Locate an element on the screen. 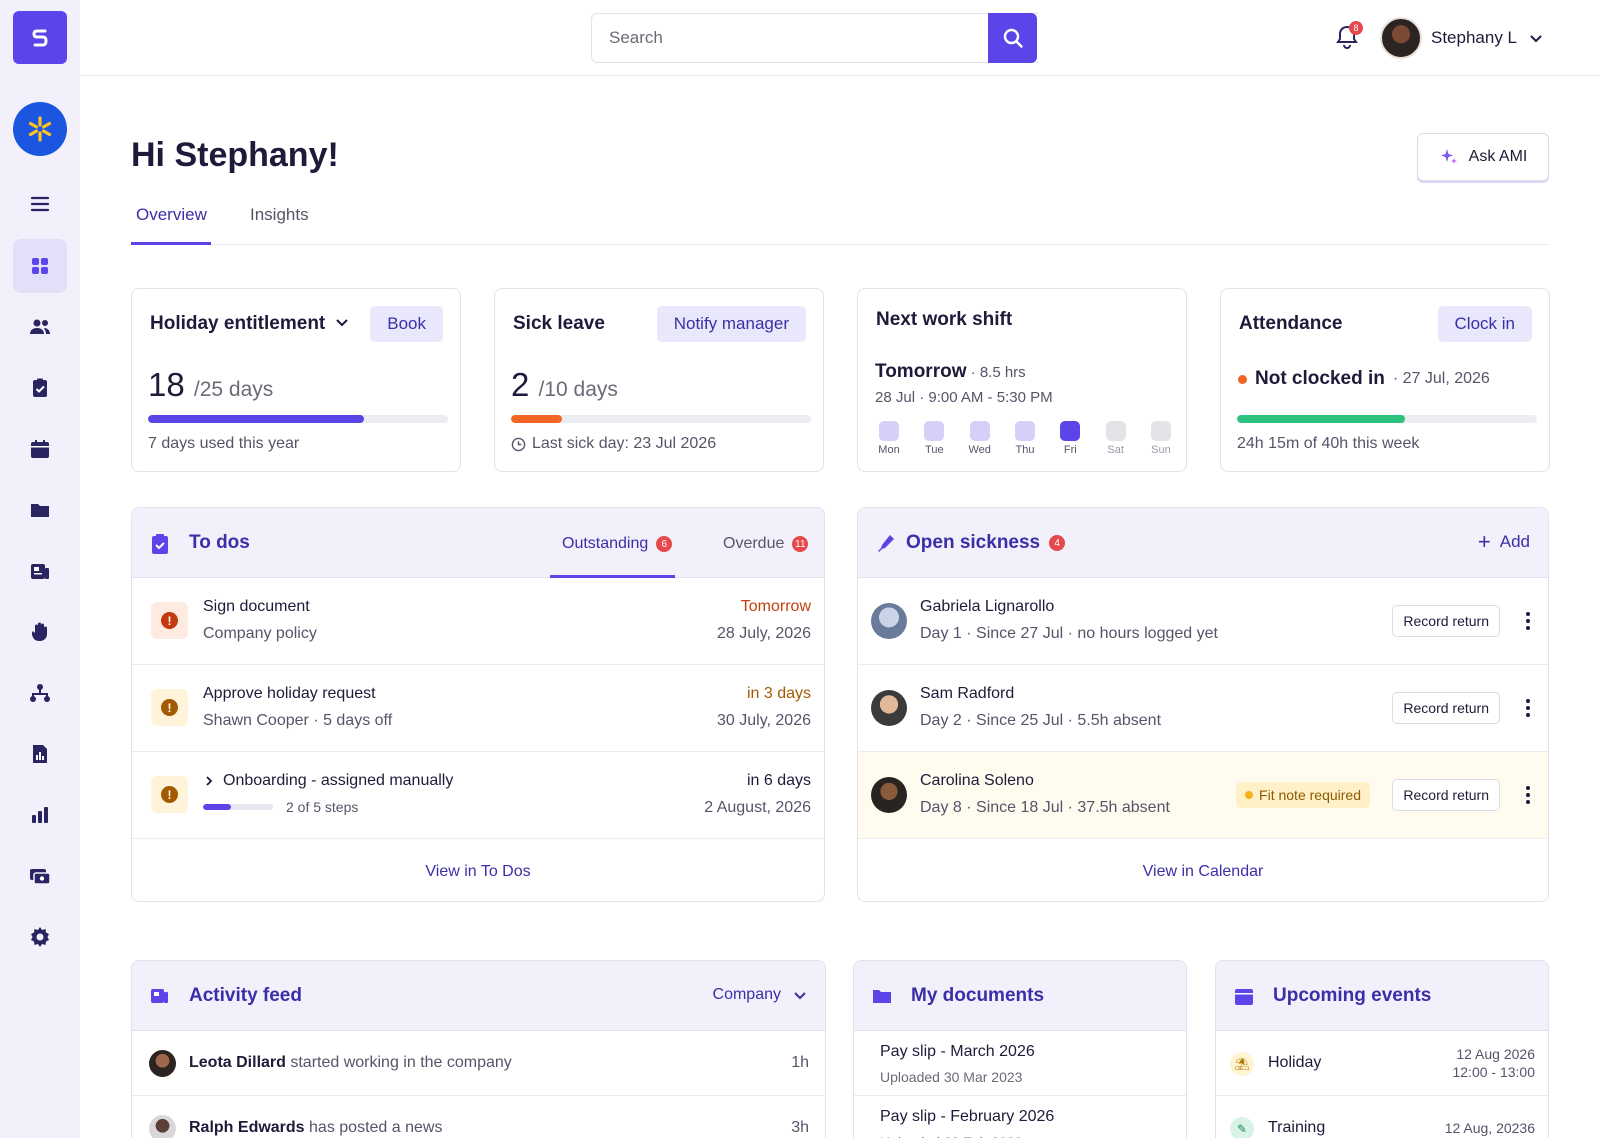  day-label: Wed is located at coordinates (979, 450).